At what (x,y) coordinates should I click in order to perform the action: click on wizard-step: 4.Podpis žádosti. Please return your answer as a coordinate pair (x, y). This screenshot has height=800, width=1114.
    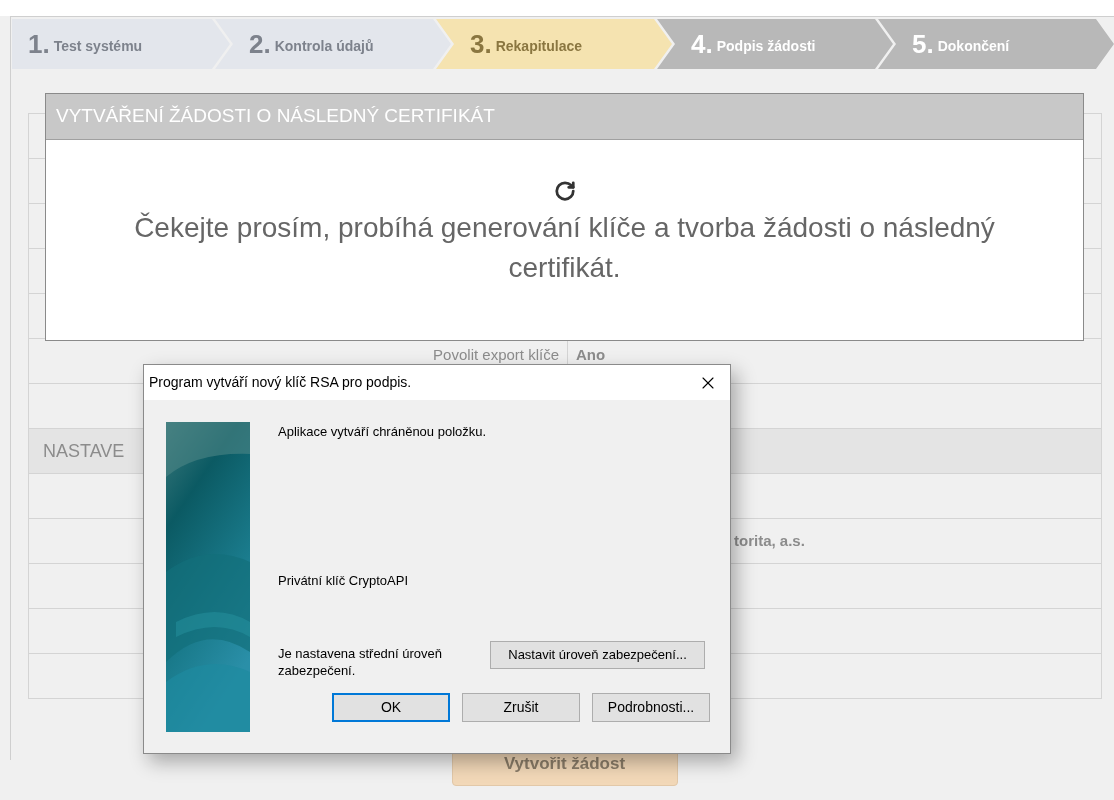
    Looking at the image, I should click on (775, 44).